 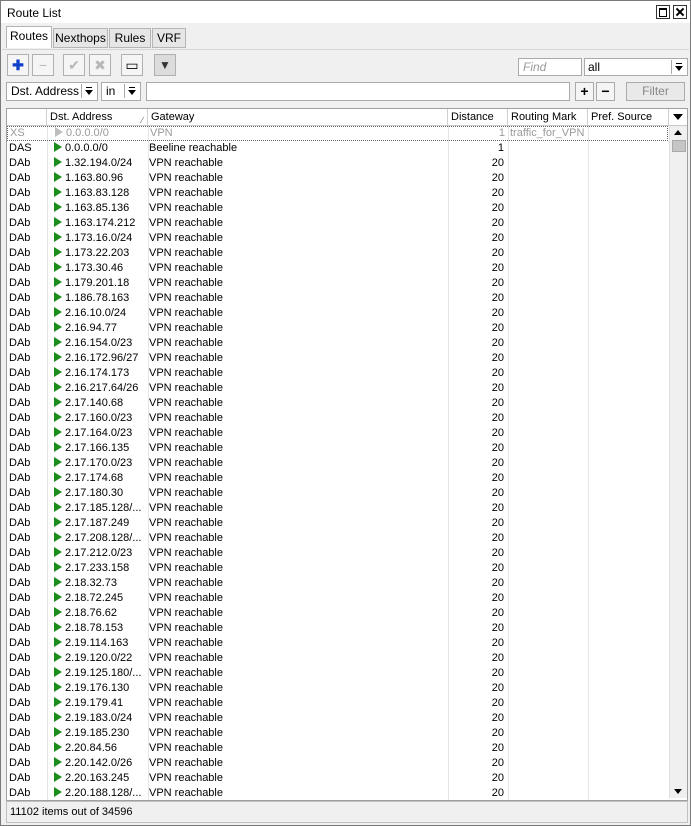 I want to click on filter-operator-value: in, so click(x=111, y=91).